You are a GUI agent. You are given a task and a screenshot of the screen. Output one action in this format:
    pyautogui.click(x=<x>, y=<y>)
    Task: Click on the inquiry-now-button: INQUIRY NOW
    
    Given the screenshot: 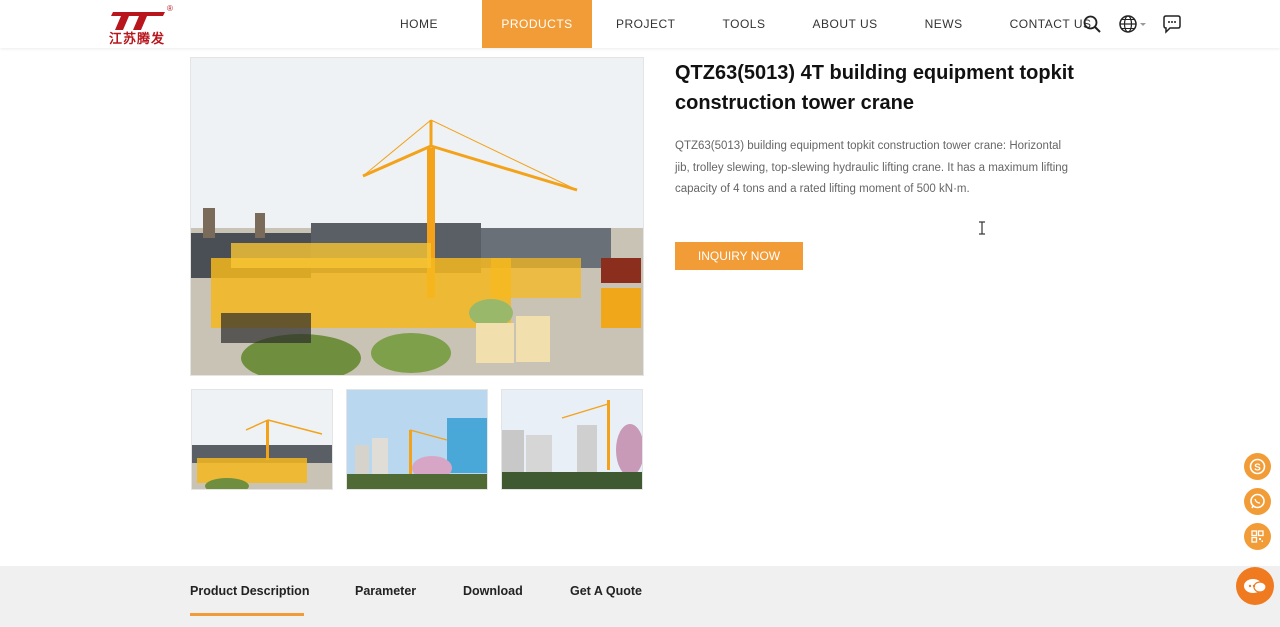 What is the action you would take?
    pyautogui.click(x=739, y=256)
    